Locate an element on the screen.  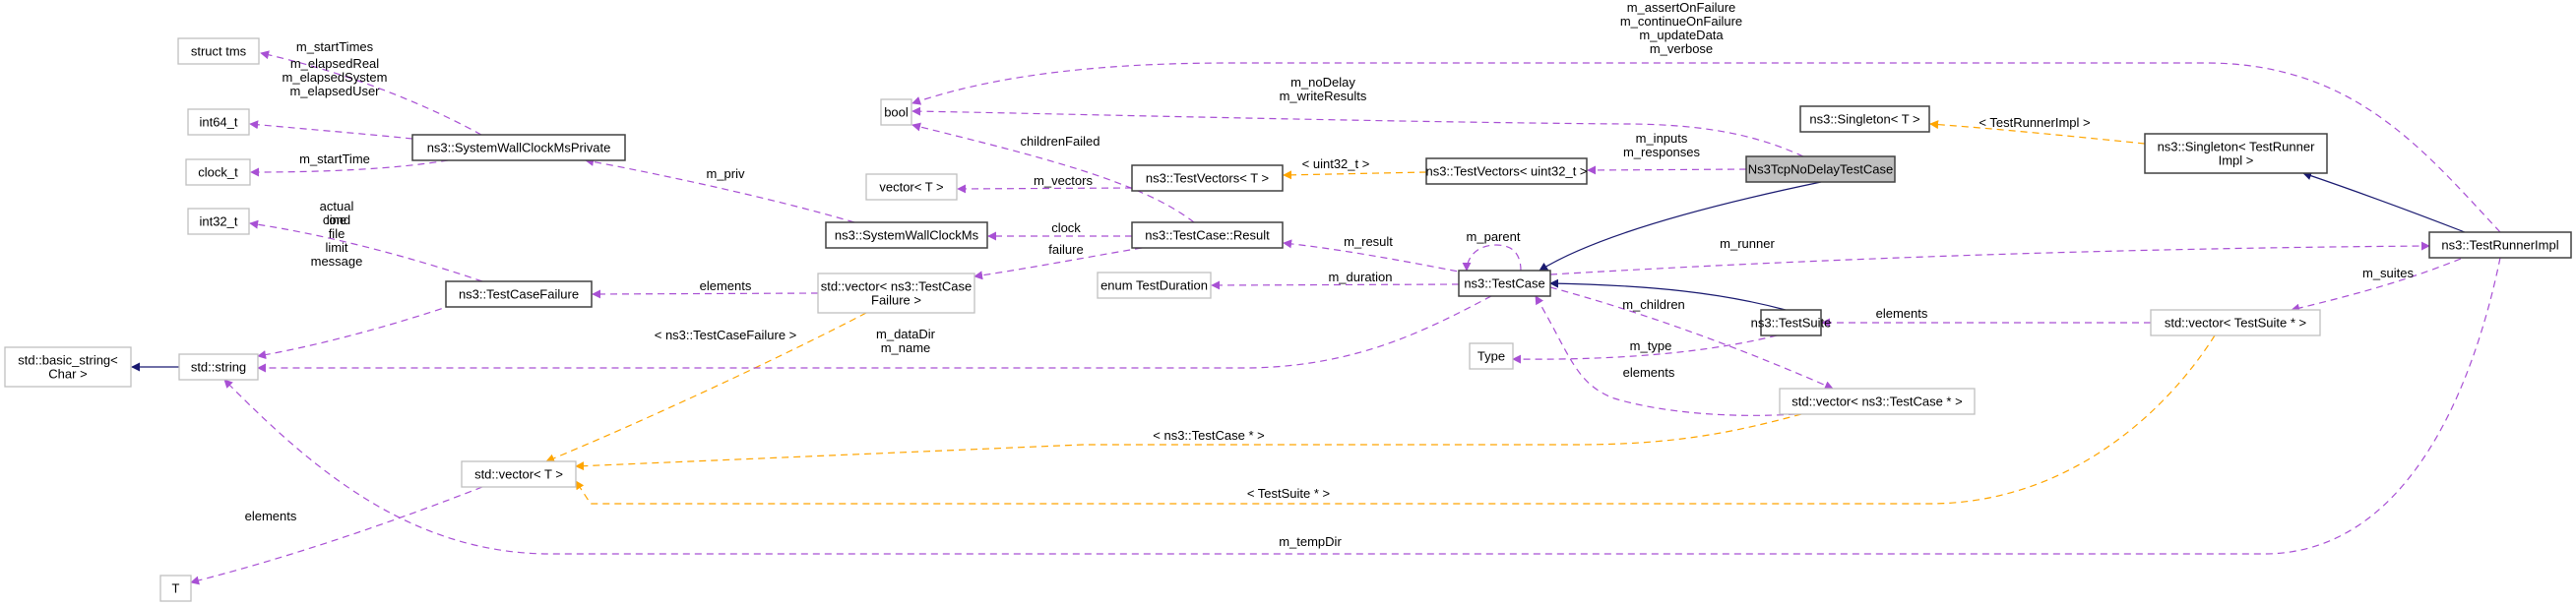
node-label: ns3::TestCase is located at coordinates (1504, 283).